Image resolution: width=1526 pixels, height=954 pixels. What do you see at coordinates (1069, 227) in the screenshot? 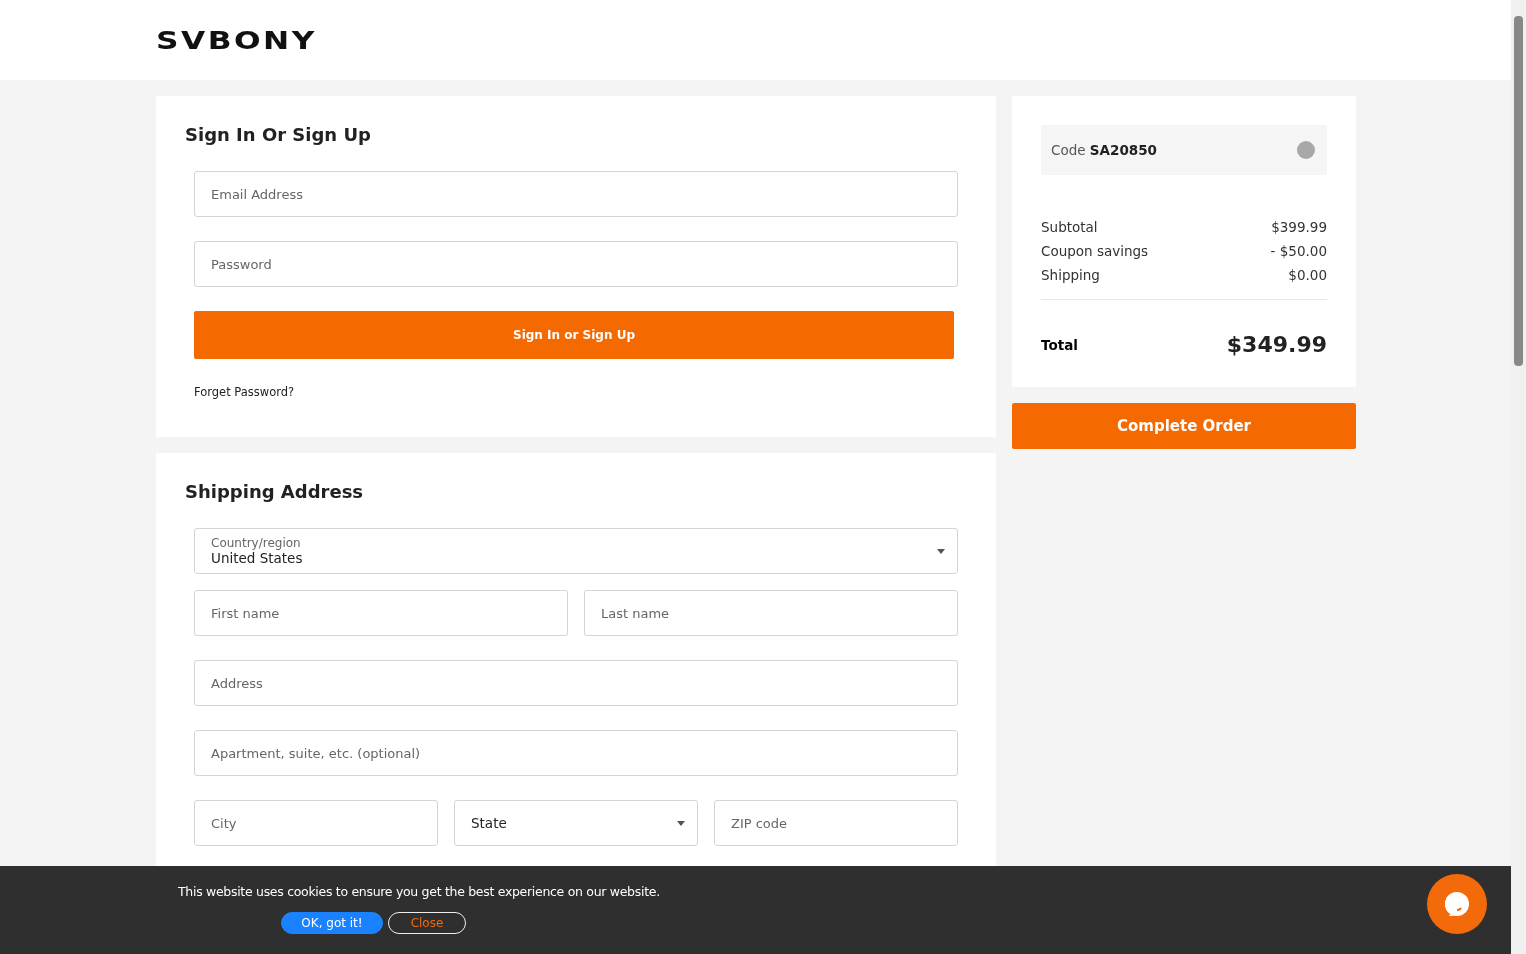
I see `summary-label: Subtotal` at bounding box center [1069, 227].